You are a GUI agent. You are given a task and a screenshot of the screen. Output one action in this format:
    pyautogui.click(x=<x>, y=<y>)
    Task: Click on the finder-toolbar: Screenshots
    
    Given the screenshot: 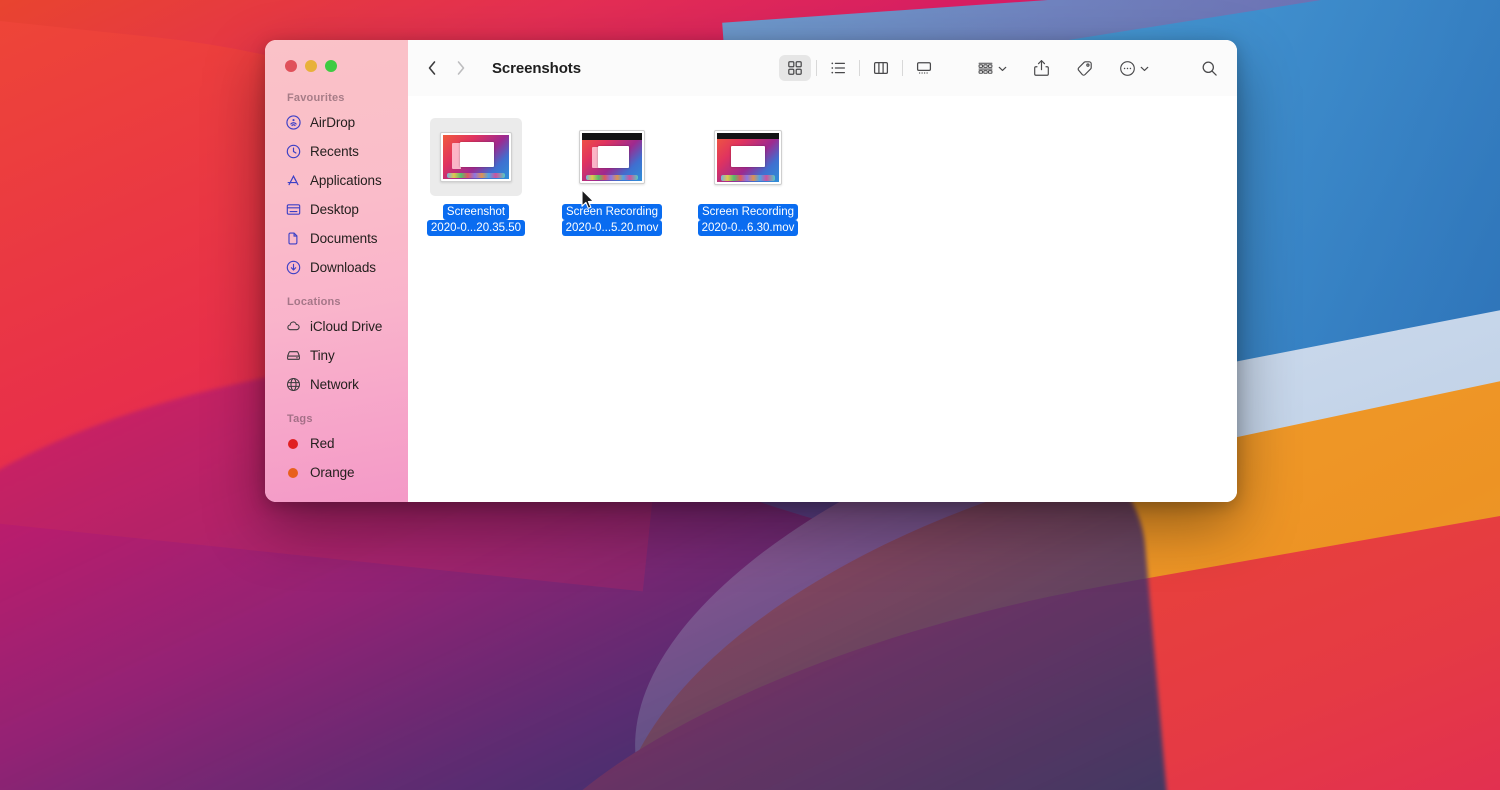 What is the action you would take?
    pyautogui.click(x=822, y=68)
    